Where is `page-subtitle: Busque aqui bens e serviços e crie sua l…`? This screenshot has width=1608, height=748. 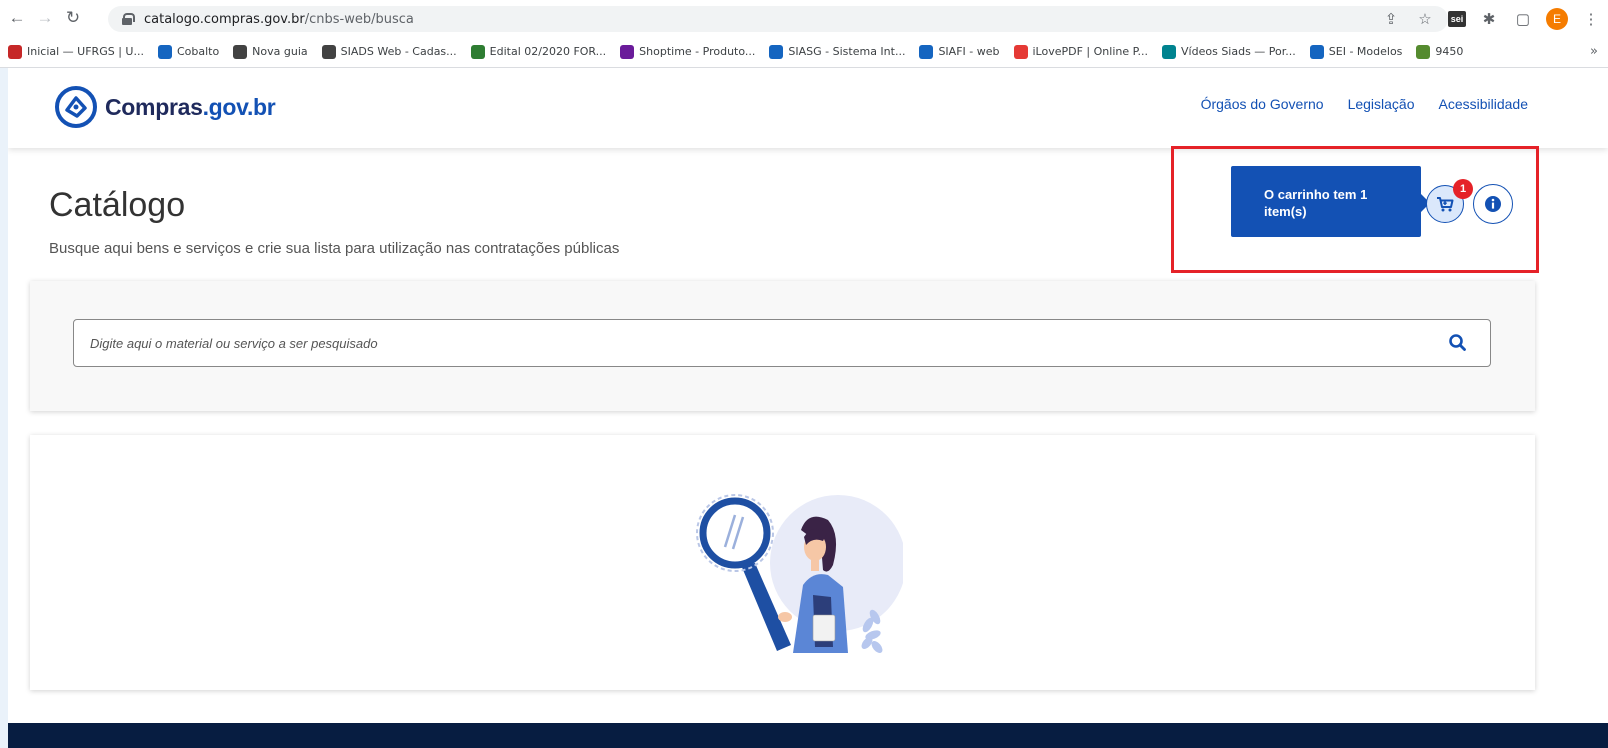 page-subtitle: Busque aqui bens e serviços e crie sua l… is located at coordinates (334, 248).